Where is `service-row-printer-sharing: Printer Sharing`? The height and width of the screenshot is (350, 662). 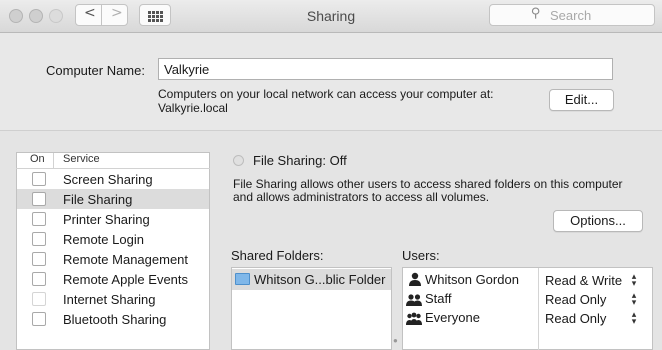 service-row-printer-sharing: Printer Sharing is located at coordinates (113, 219).